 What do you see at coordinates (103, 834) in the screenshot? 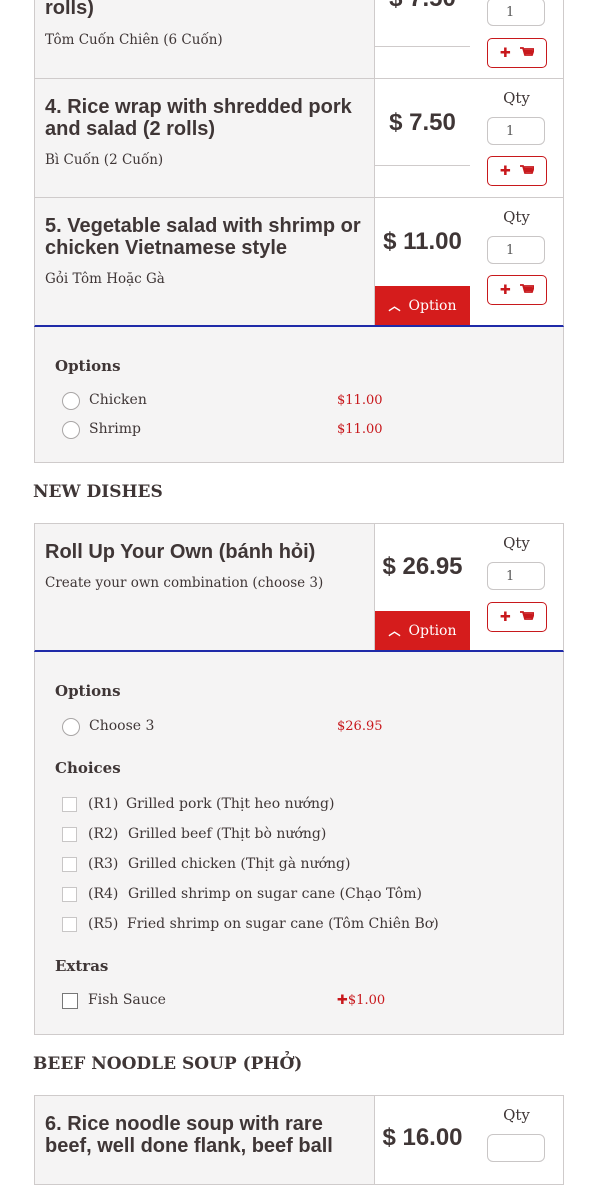
I see `choice-code: (R2)` at bounding box center [103, 834].